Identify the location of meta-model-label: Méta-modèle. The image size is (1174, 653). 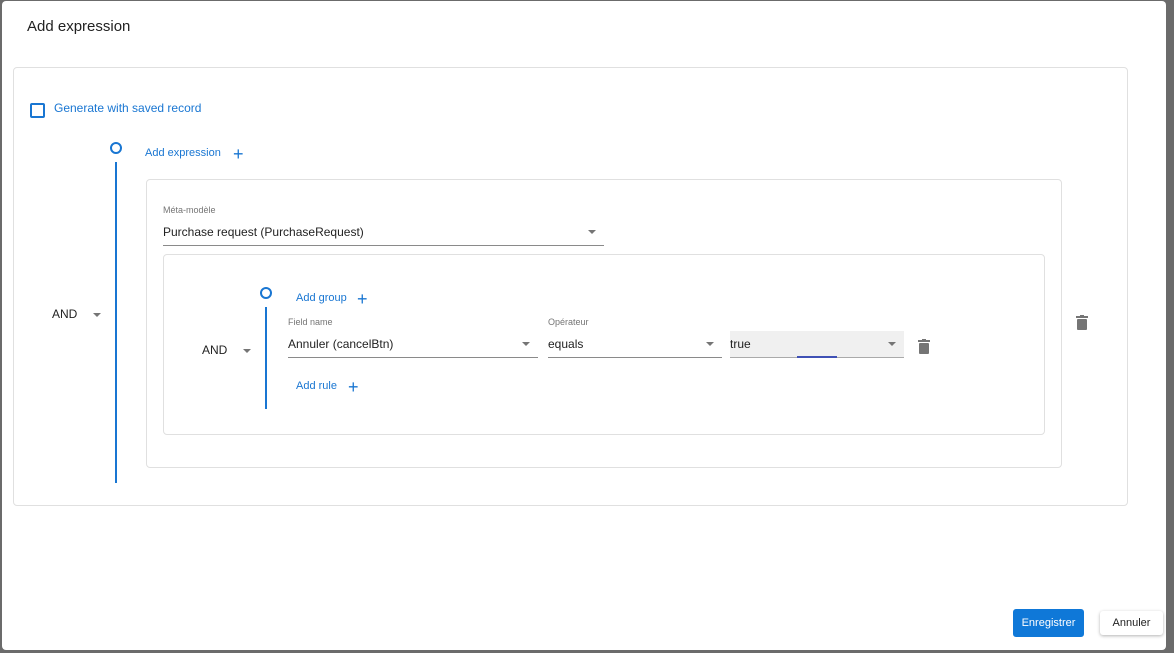
(189, 210).